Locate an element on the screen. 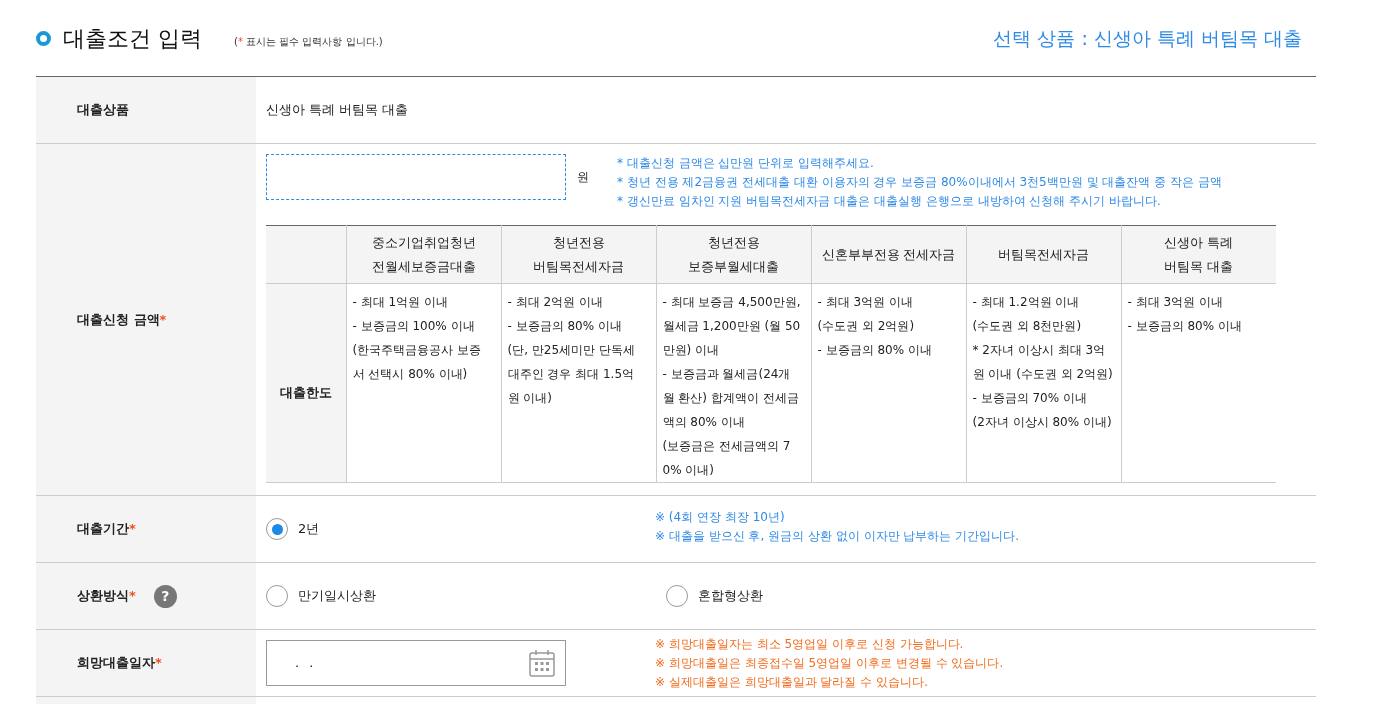  field-label: 대출상품 is located at coordinates (103, 110).